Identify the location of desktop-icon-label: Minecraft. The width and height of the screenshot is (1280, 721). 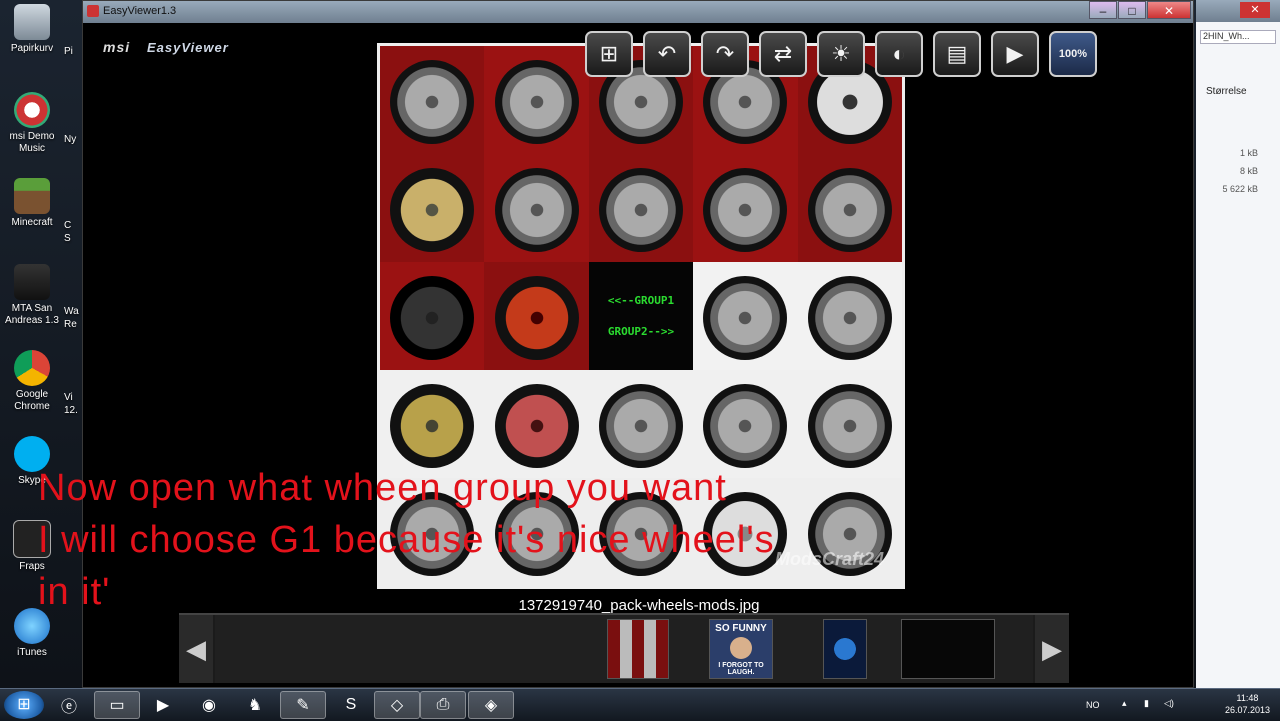
(32, 222).